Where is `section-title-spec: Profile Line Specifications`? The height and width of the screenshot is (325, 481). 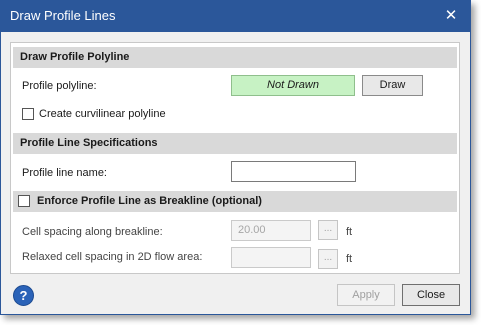 section-title-spec: Profile Line Specifications is located at coordinates (89, 143).